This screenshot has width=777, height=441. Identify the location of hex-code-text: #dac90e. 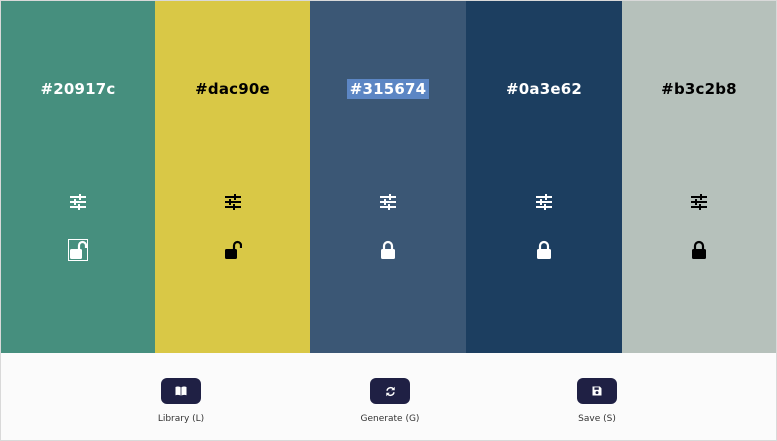
(232, 89).